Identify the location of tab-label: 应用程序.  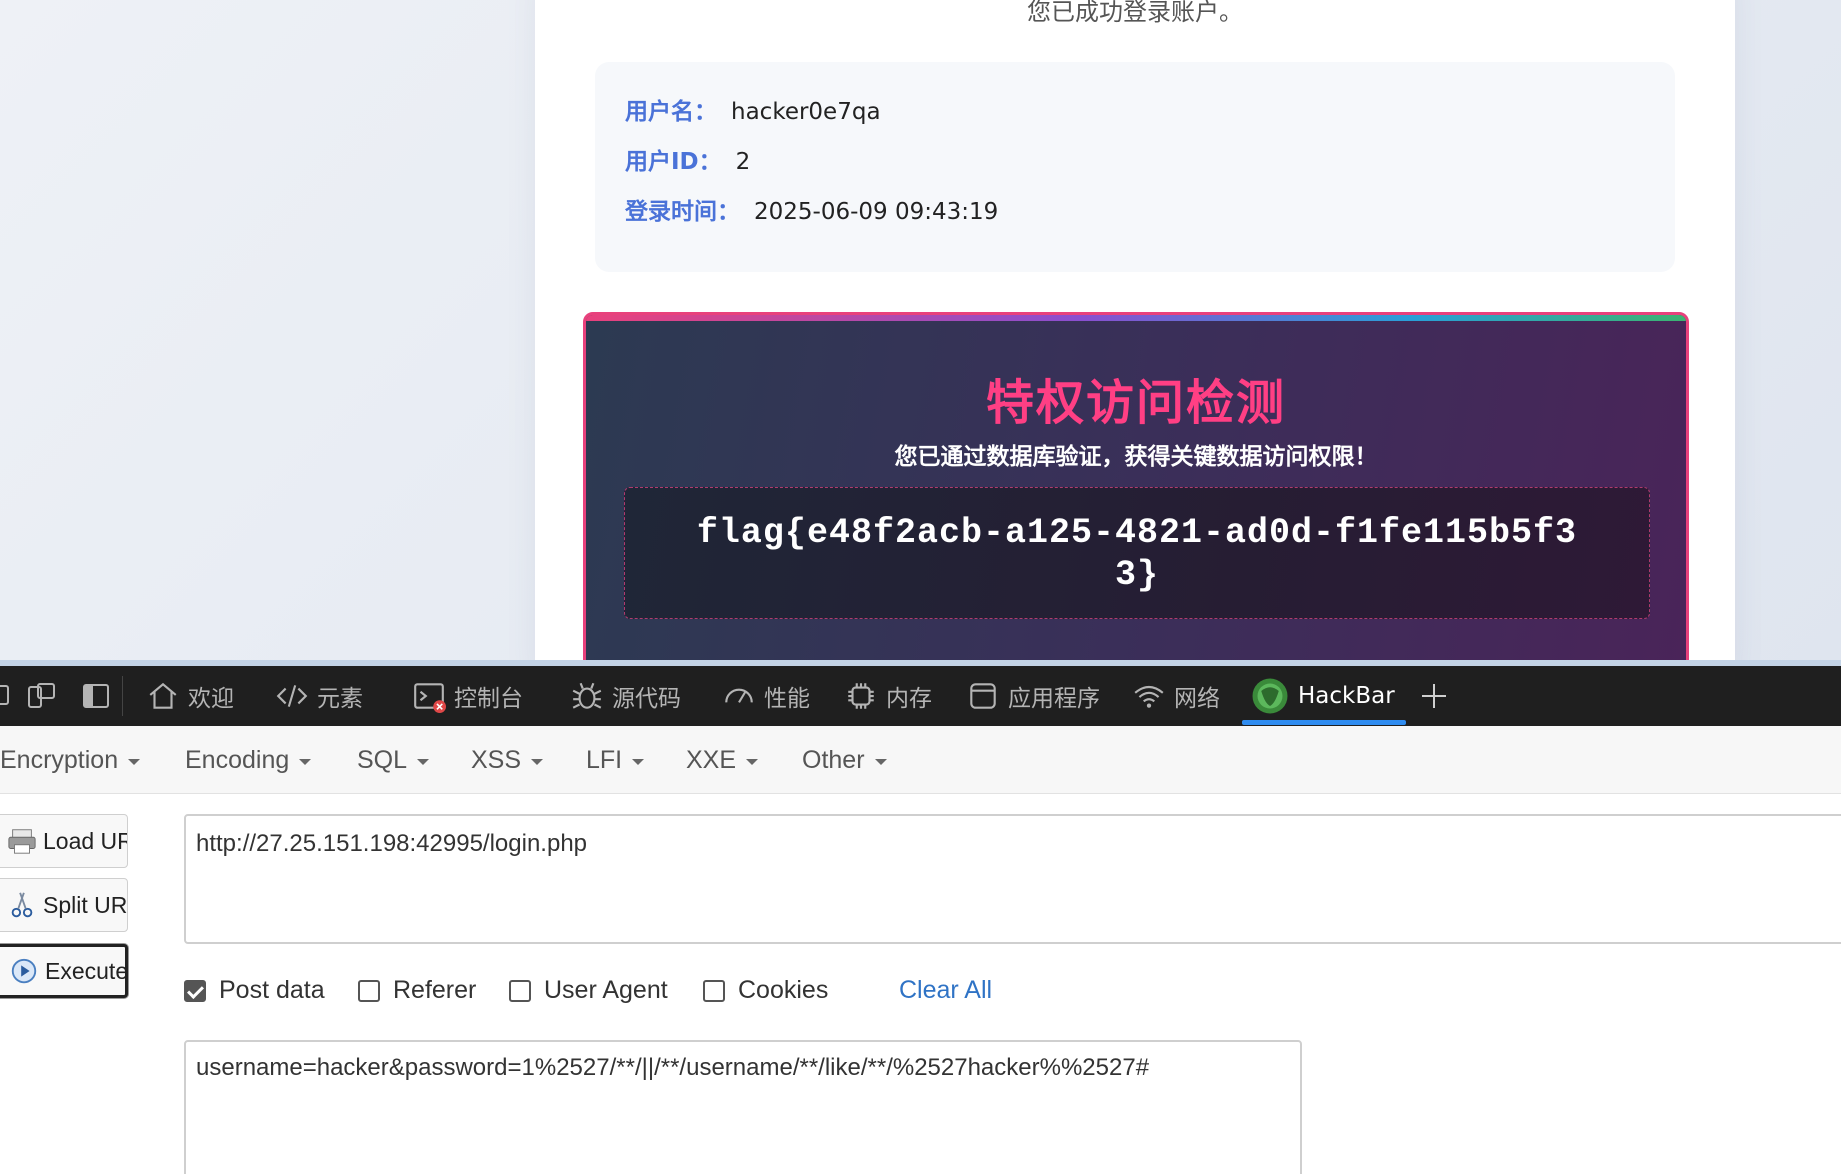
(1054, 699).